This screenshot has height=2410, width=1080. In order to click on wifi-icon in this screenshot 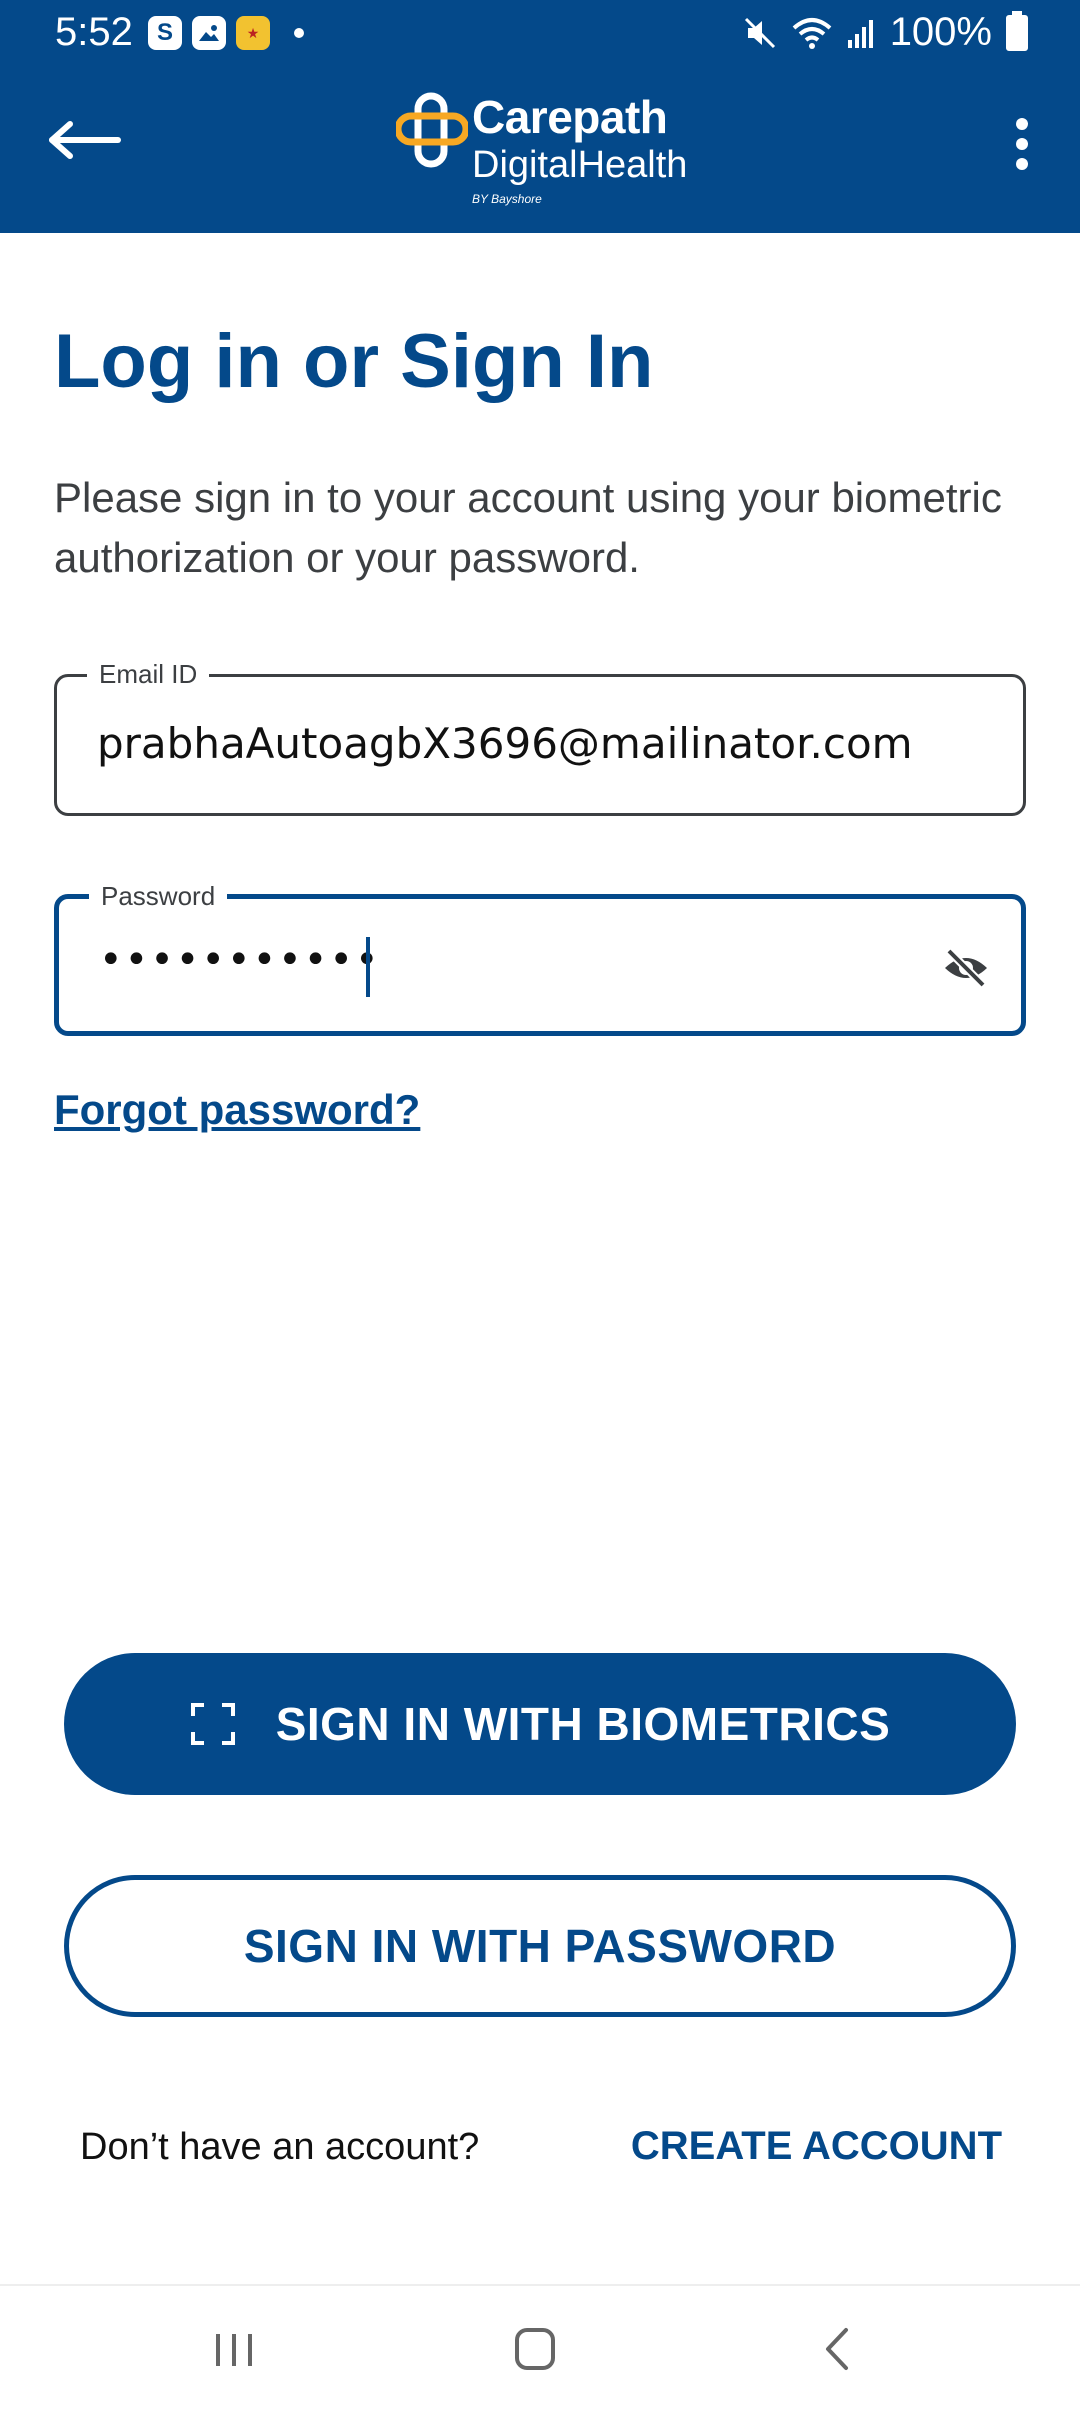, I will do `click(812, 33)`.